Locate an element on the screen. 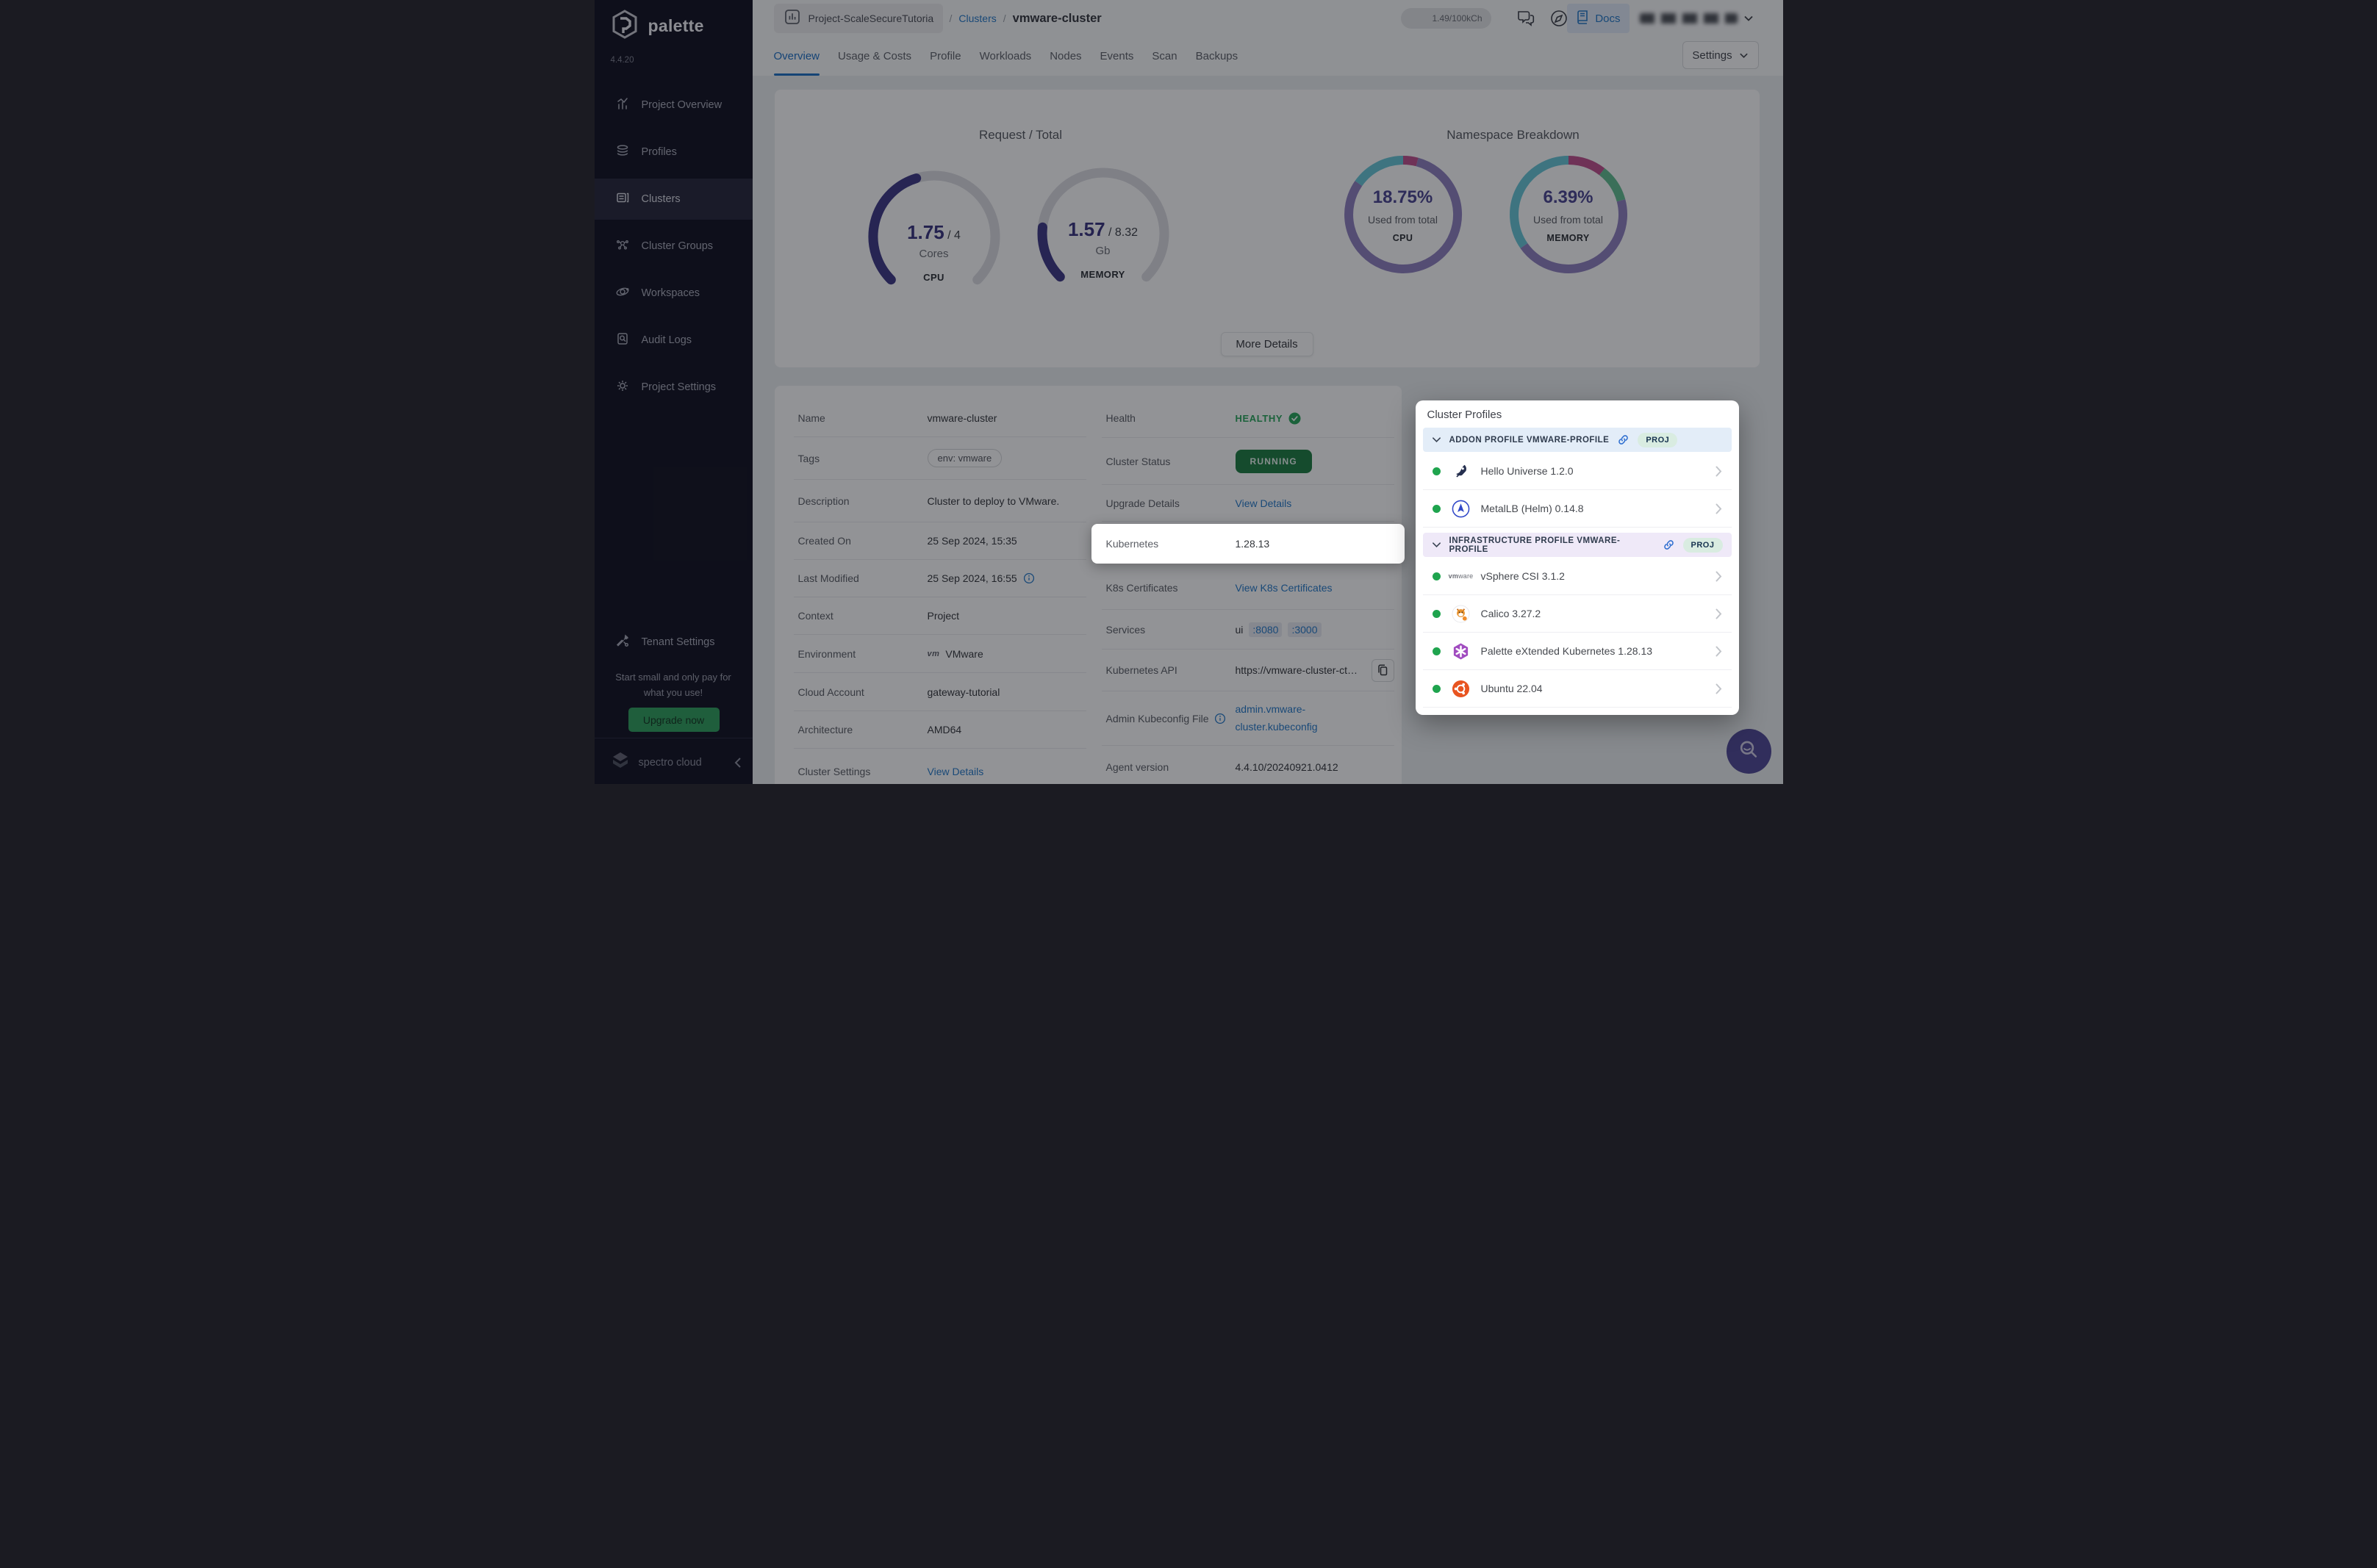 The image size is (2377, 1568). profile-pack-row-vsphere-csi-3-1-2: vmware vSphere CSI 3.1.2 is located at coordinates (1577, 577).